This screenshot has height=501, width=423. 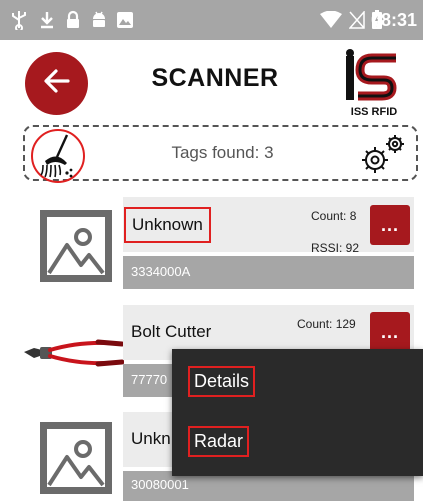 I want to click on image-icon, so click(x=125, y=20).